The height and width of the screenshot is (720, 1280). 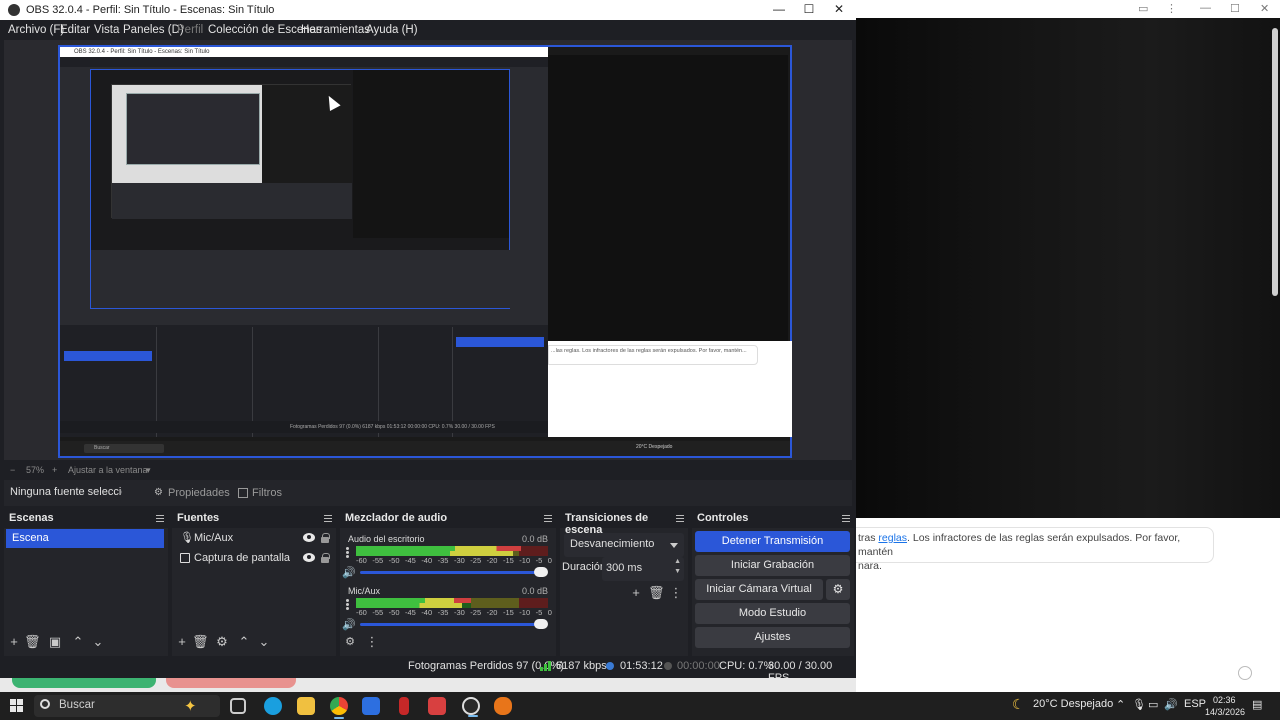 What do you see at coordinates (1275, 162) in the screenshot?
I see `background-scrollbar` at bounding box center [1275, 162].